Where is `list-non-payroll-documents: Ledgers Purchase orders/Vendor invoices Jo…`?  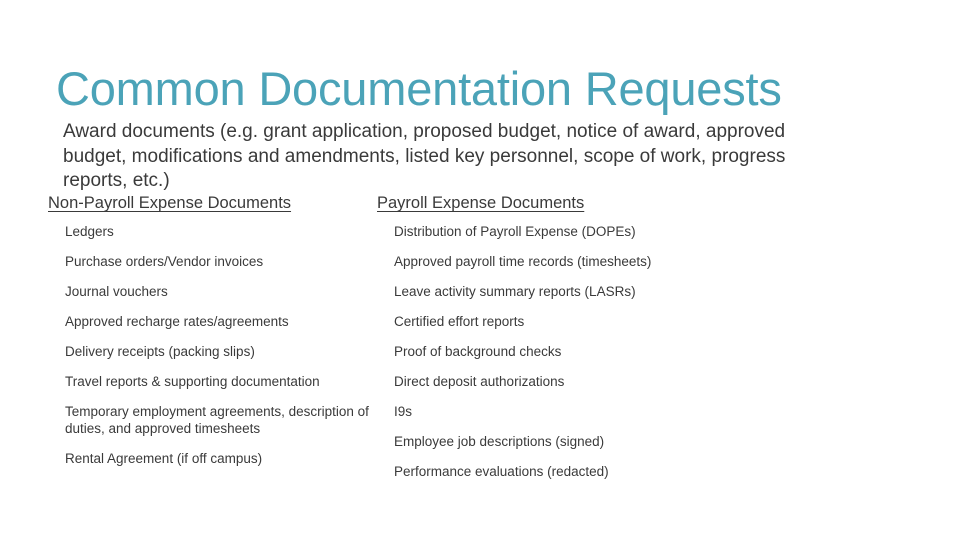
list-non-payroll-documents: Ledgers Purchase orders/Vendor invoices Jo… is located at coordinates (221, 345).